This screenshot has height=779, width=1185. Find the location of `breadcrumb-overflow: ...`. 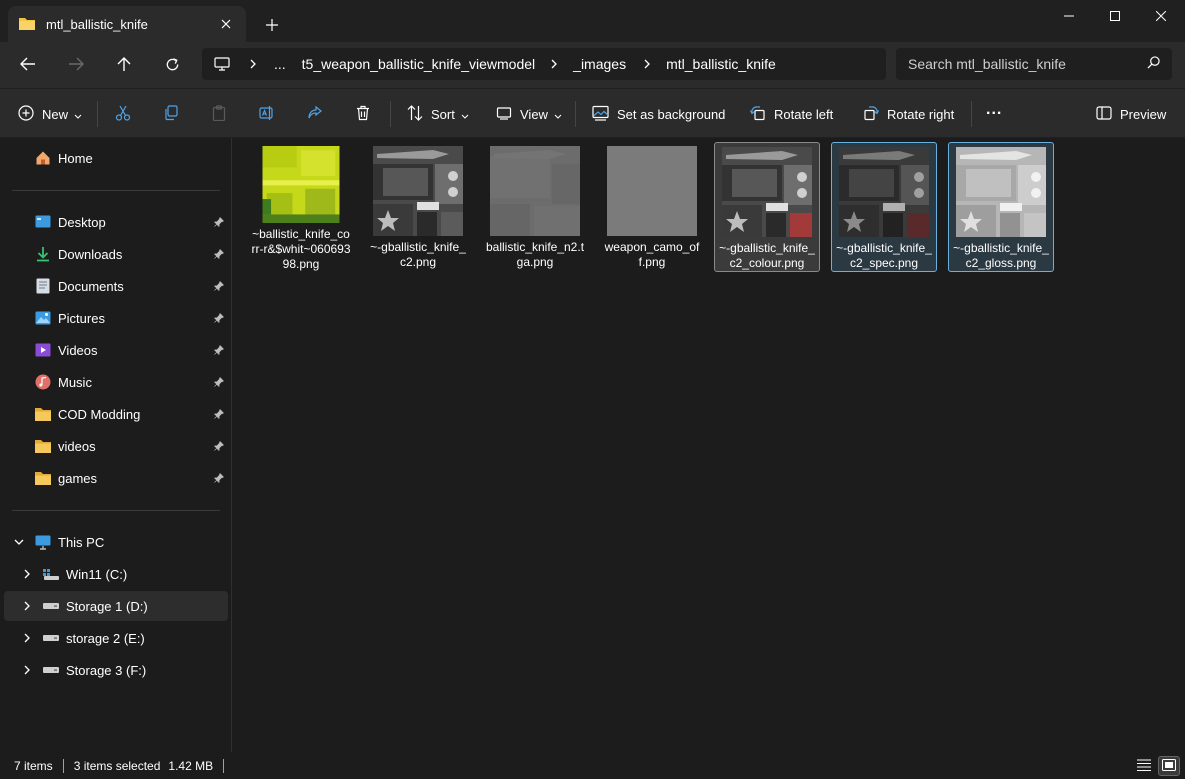

breadcrumb-overflow: ... is located at coordinates (280, 64).